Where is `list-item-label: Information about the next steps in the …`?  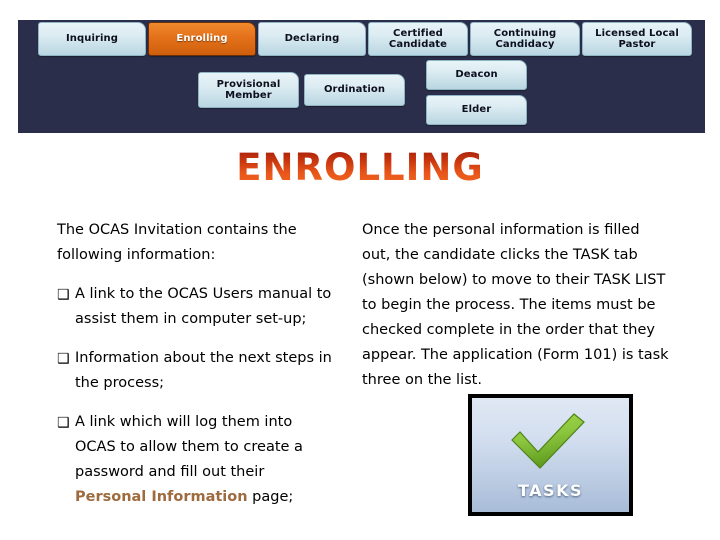
list-item-label: Information about the next steps in the … is located at coordinates (203, 370).